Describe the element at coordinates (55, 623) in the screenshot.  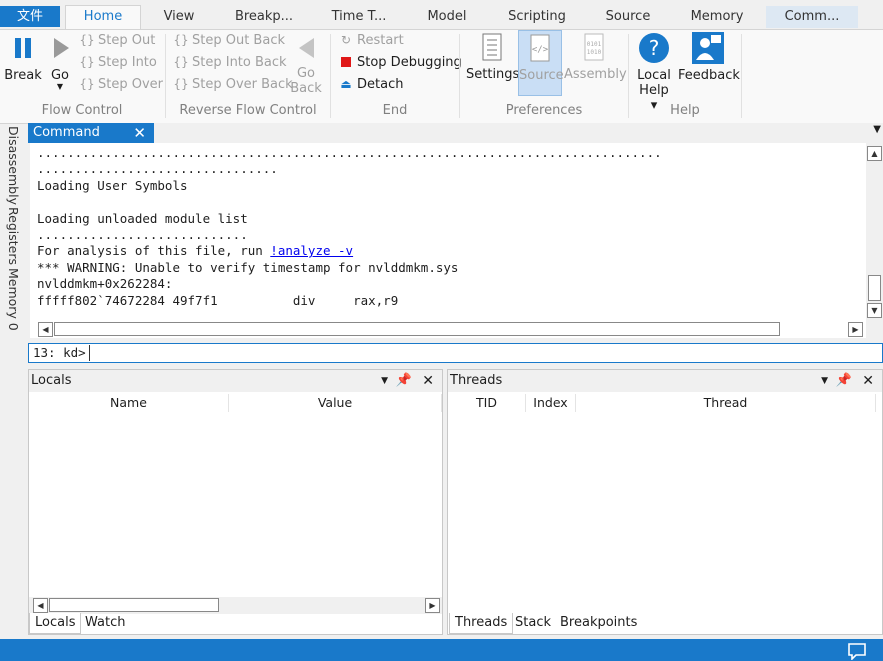
I see `tab-locals: Locals` at that location.